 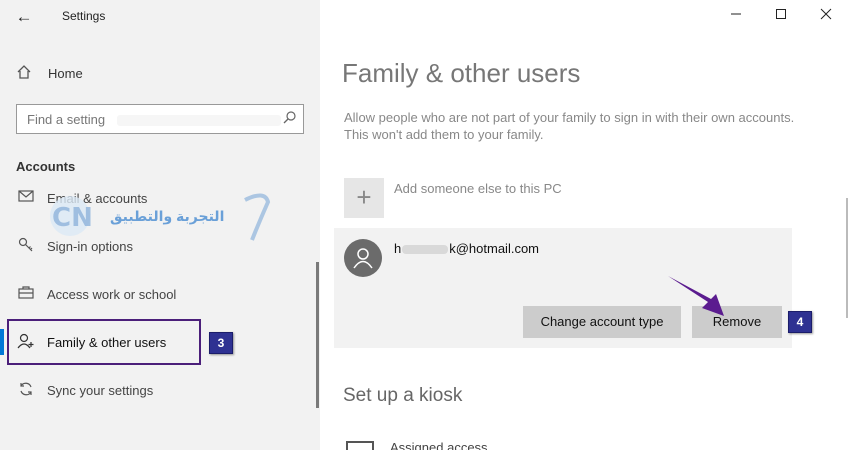 I want to click on annotation-arrow-icon, so click(x=696, y=296).